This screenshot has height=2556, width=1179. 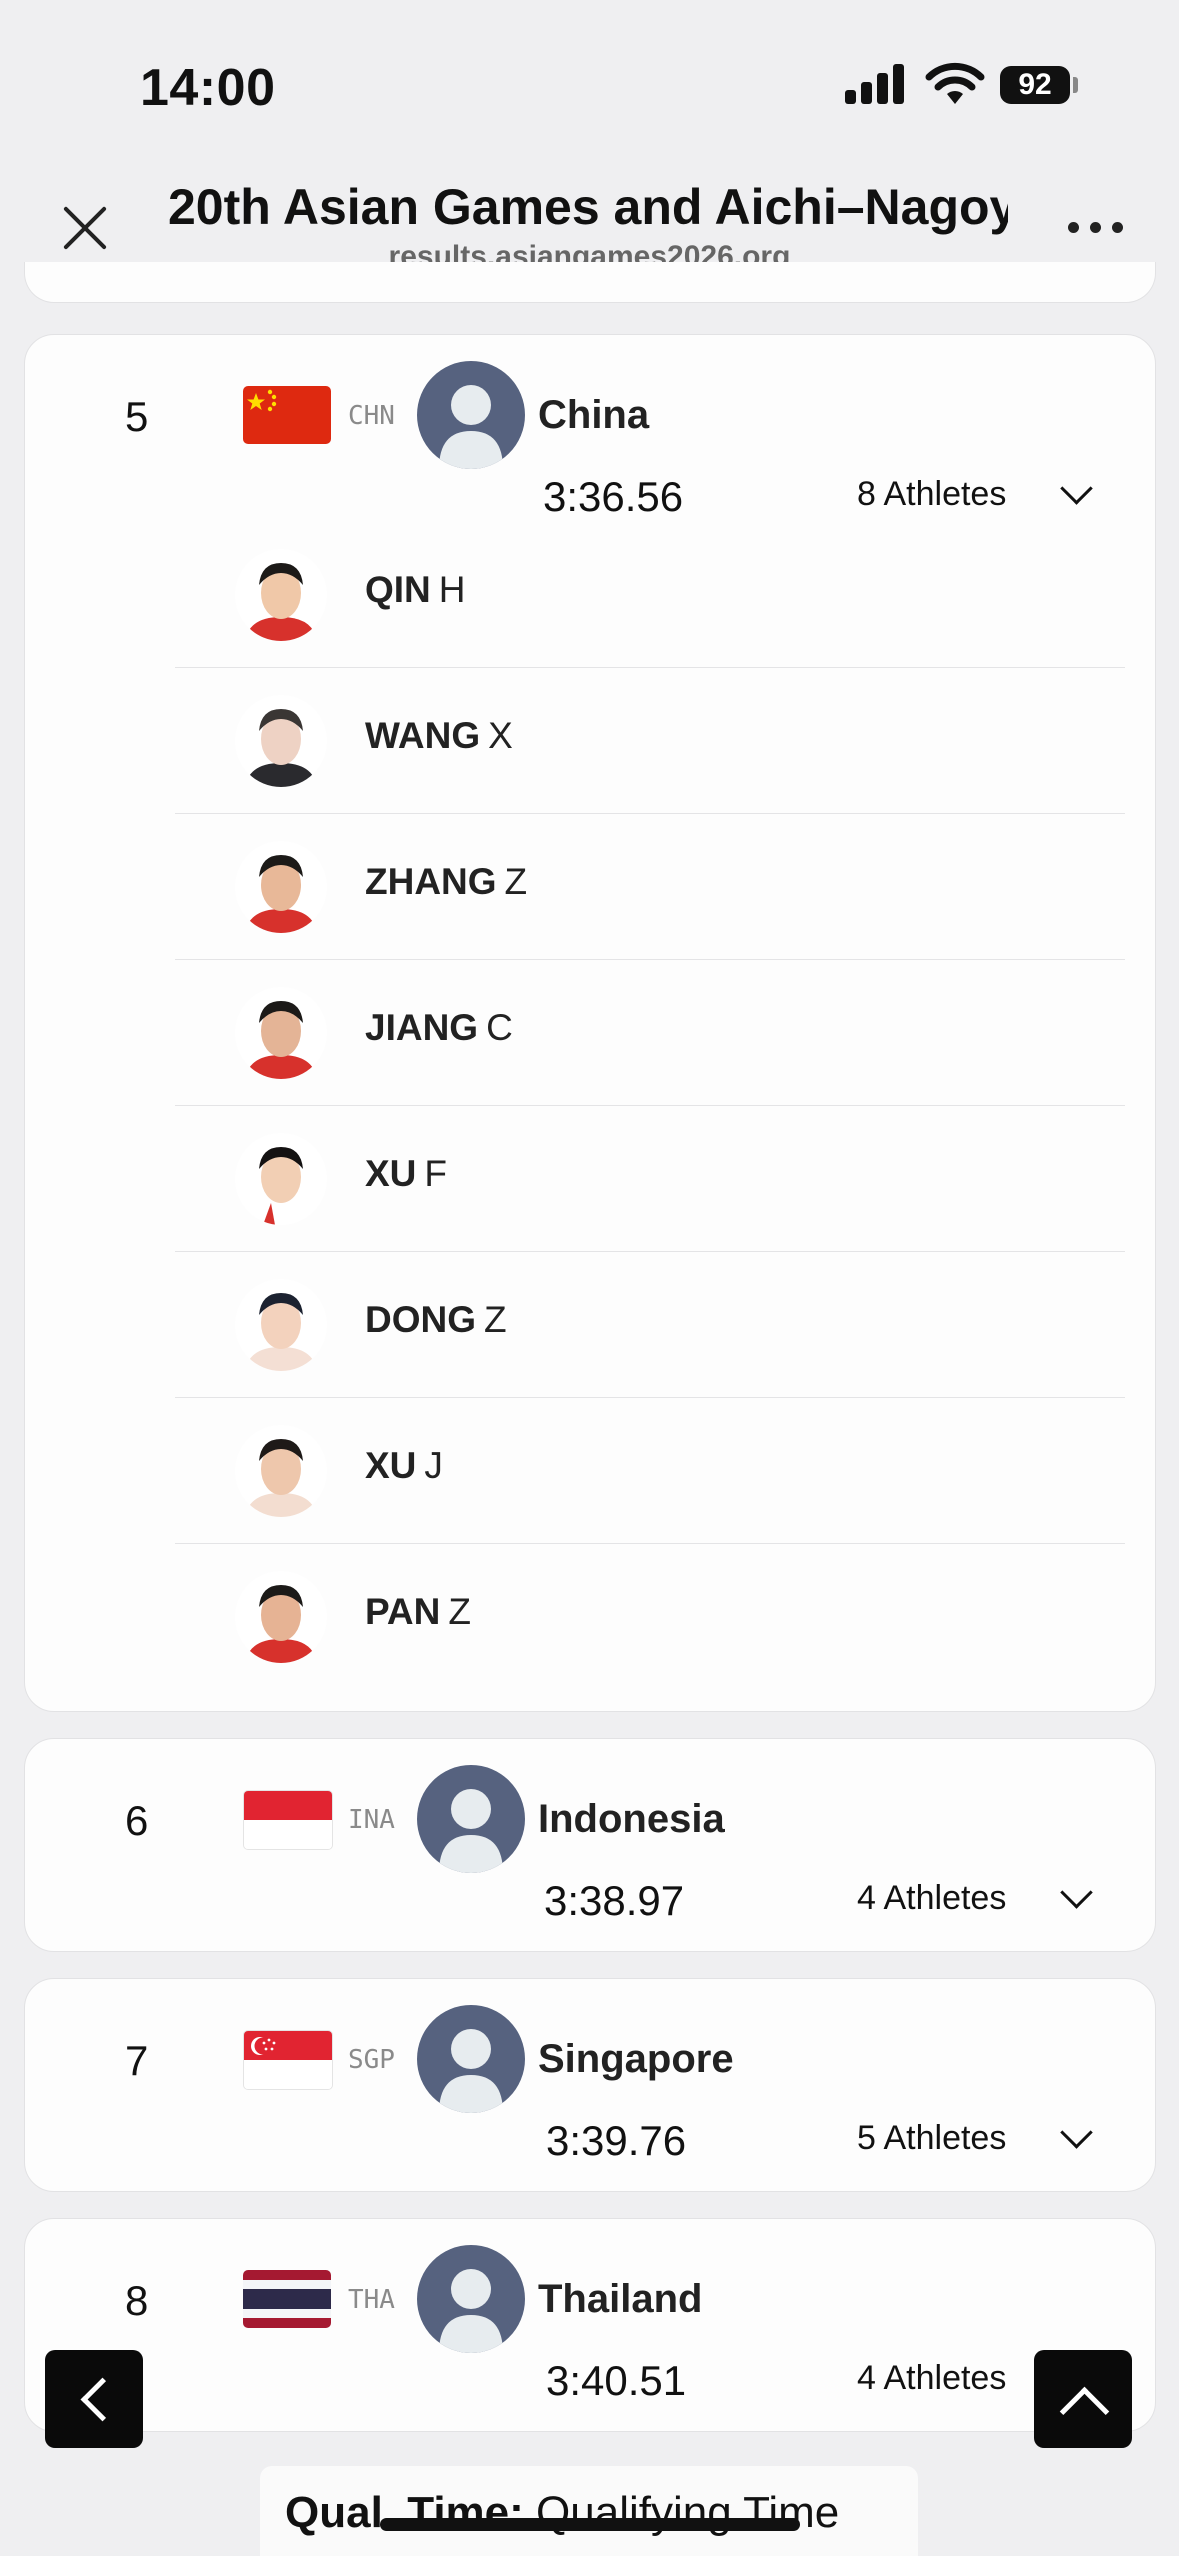 What do you see at coordinates (650, 1324) in the screenshot?
I see `athlete-row: DONG Z` at bounding box center [650, 1324].